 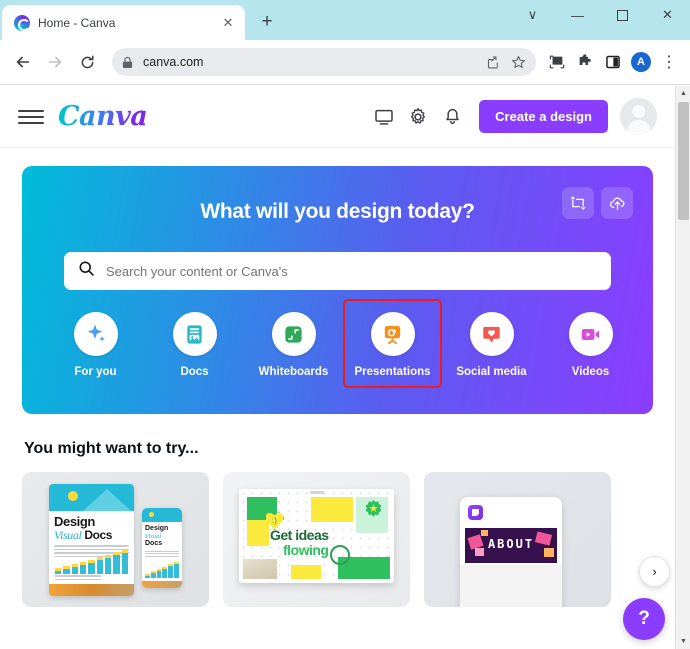 I want to click on close-window-button: ✕, so click(x=667, y=15).